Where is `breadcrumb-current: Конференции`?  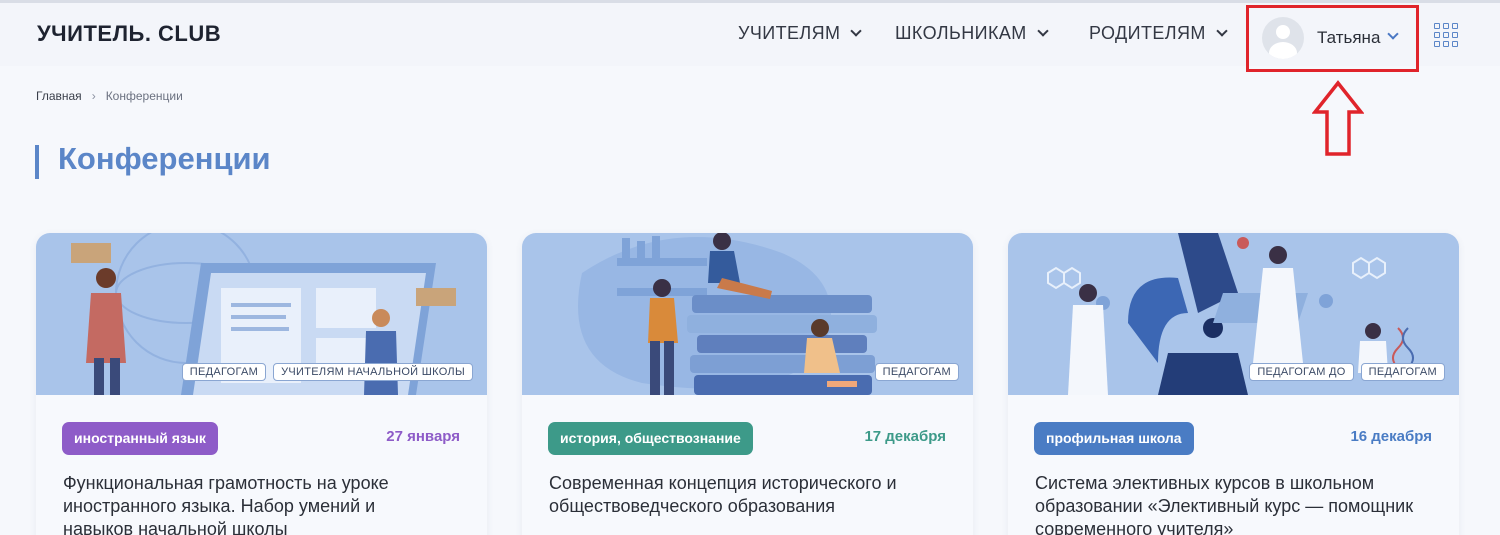
breadcrumb-current: Конференции is located at coordinates (144, 96).